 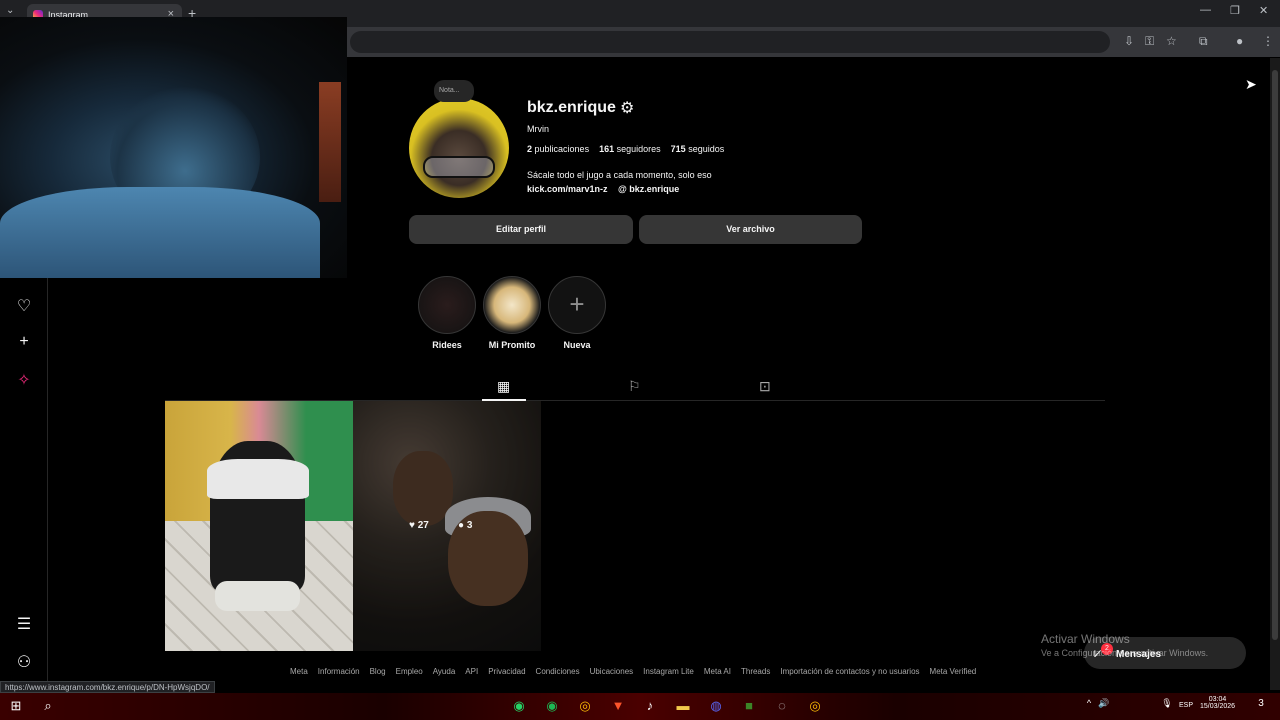 What do you see at coordinates (749, 705) in the screenshot?
I see `minecraft-icon: ■` at bounding box center [749, 705].